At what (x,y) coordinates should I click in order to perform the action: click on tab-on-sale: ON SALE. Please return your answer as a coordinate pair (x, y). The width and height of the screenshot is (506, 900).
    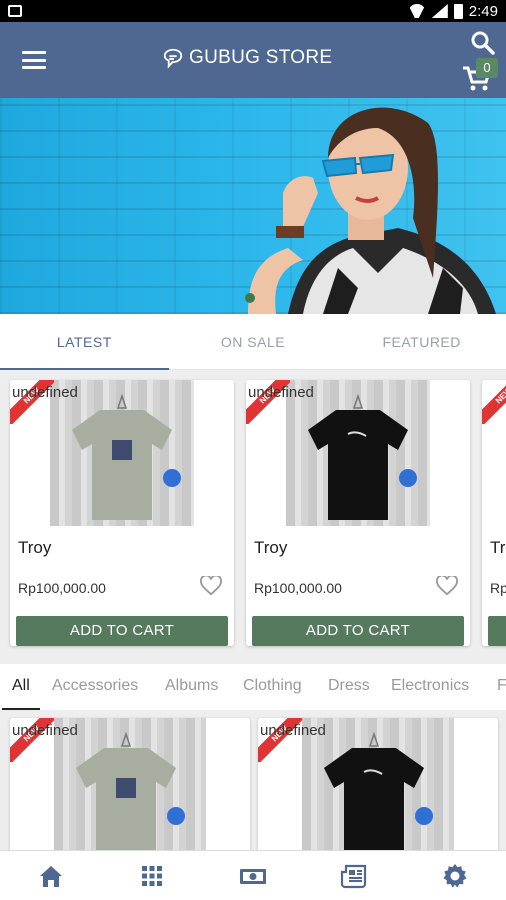
    Looking at the image, I should click on (253, 341).